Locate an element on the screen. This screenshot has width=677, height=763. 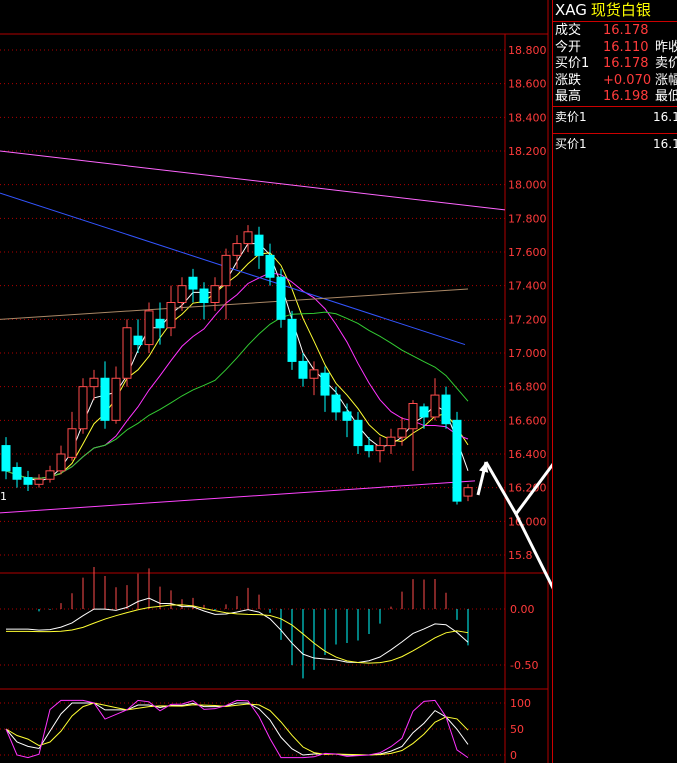
price-tick-label: 17.000 is located at coordinates (527, 353).